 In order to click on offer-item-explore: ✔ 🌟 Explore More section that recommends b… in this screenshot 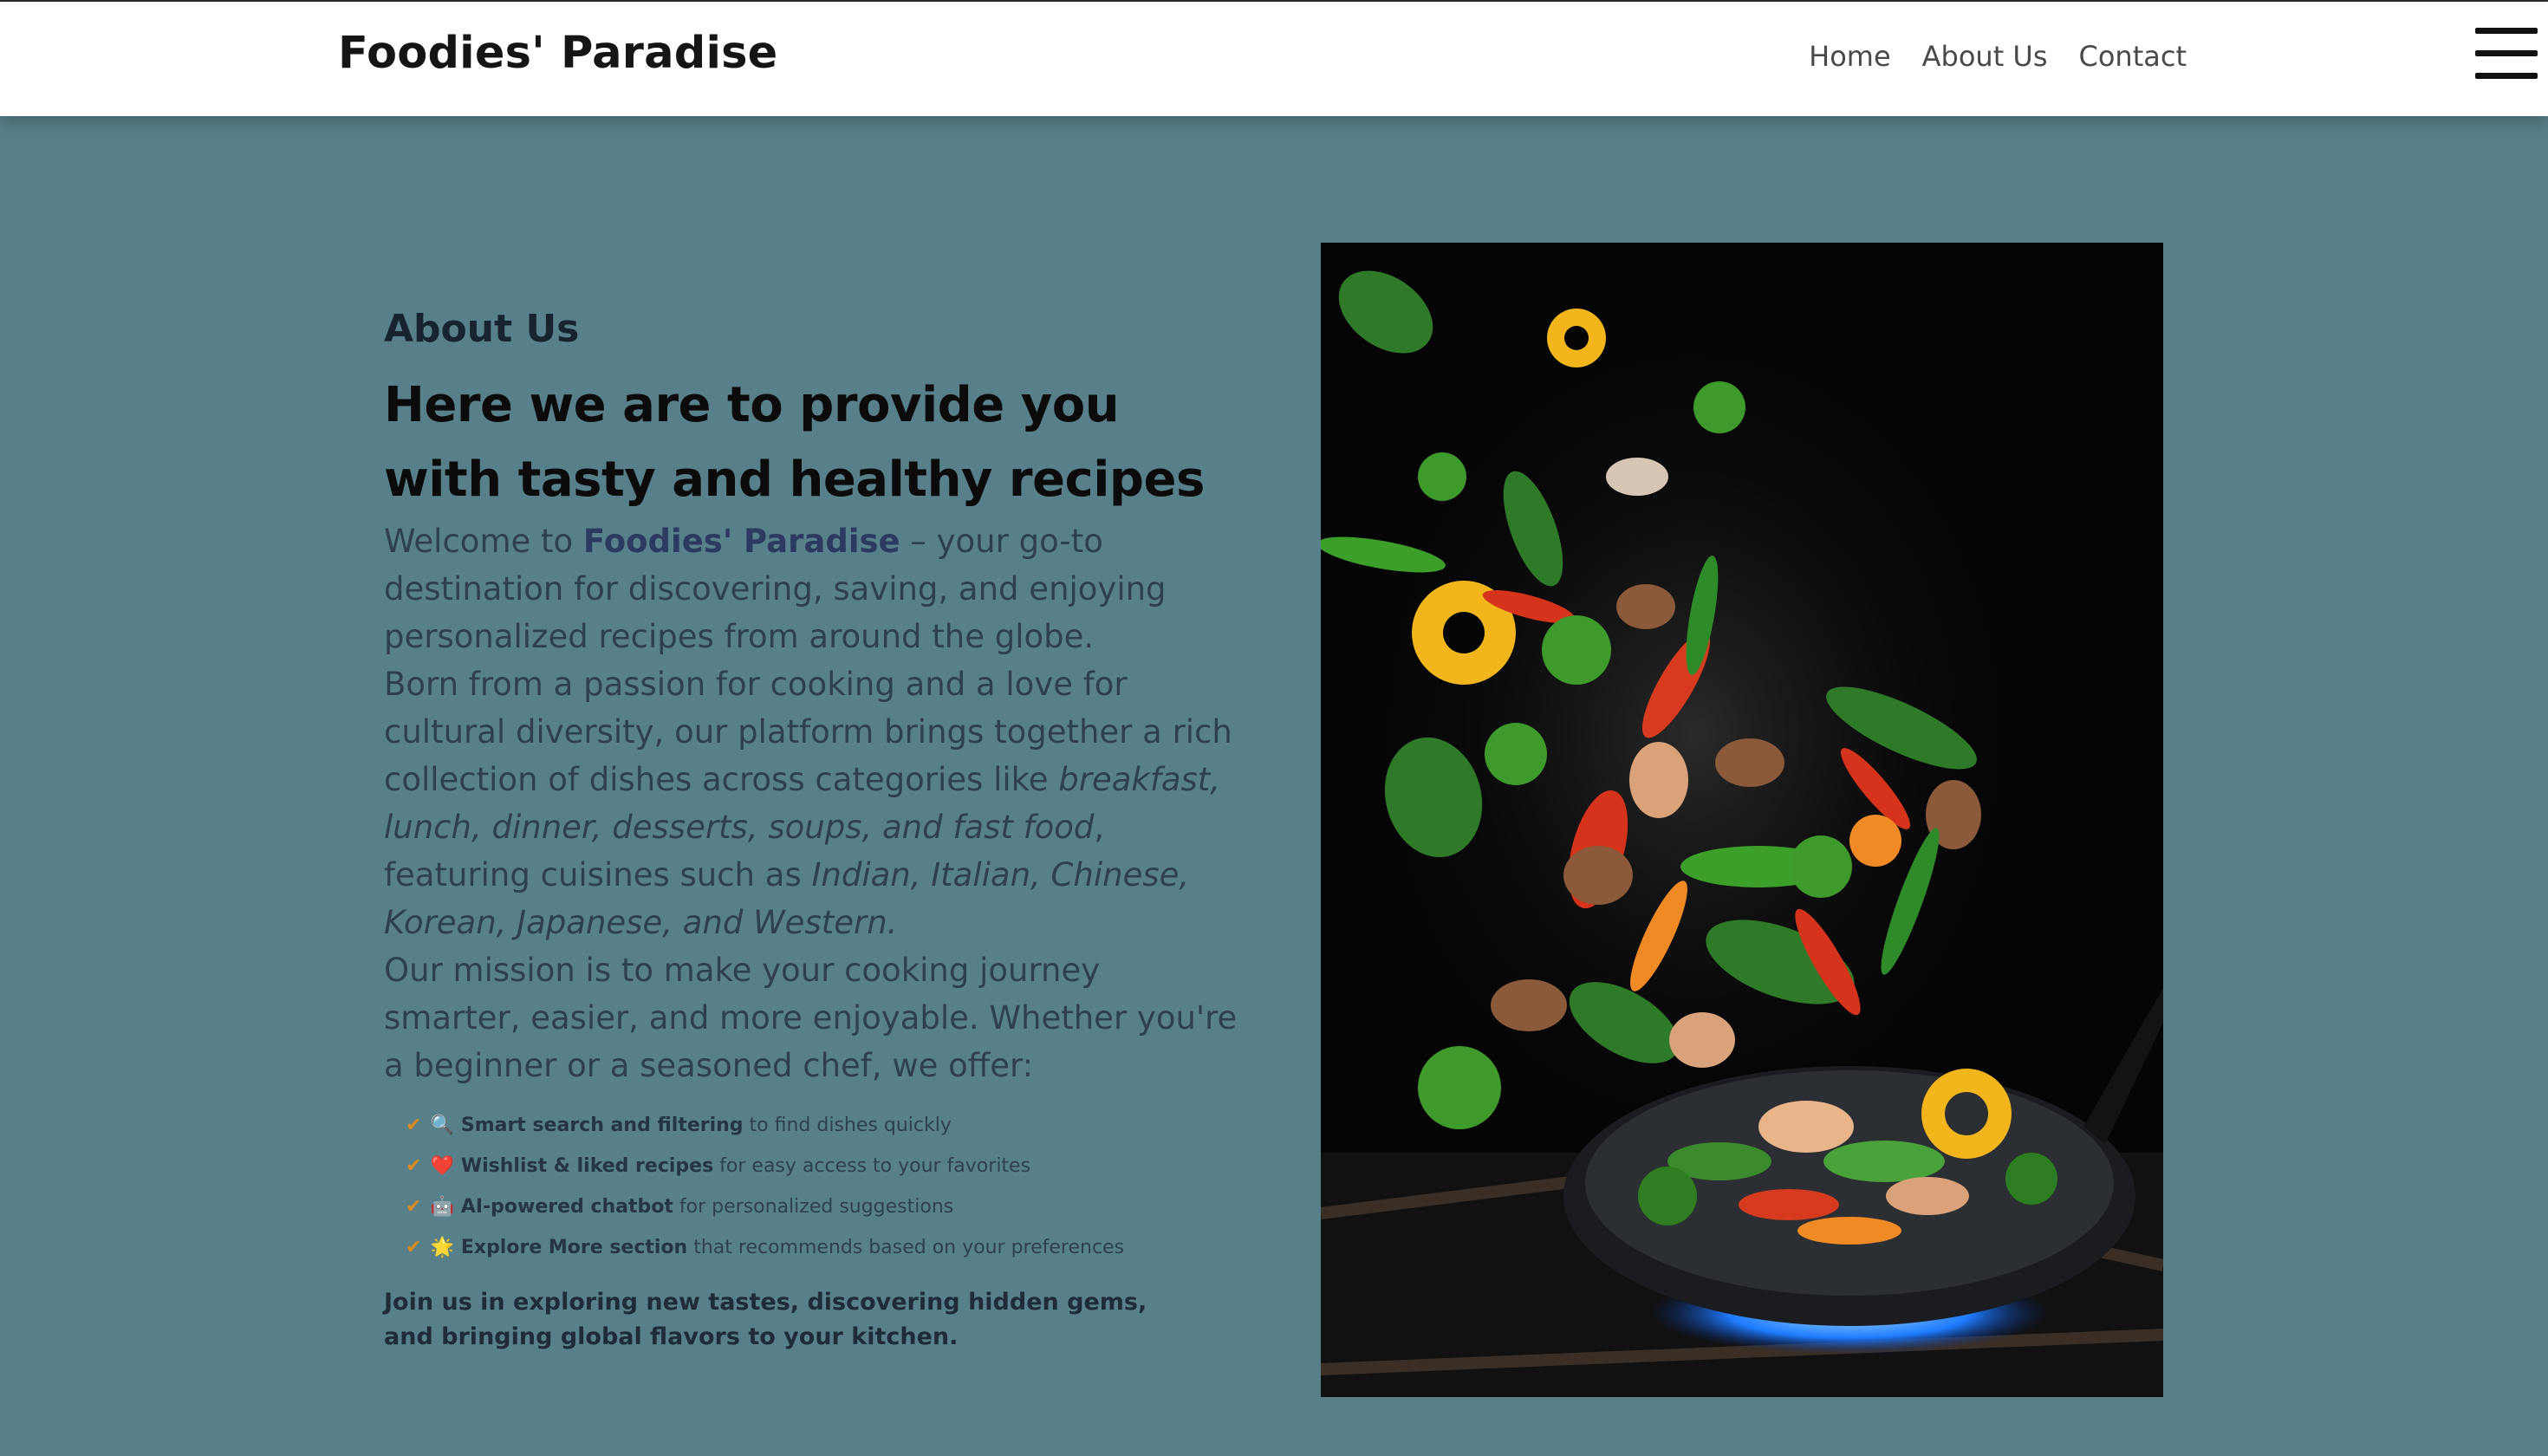, I will do `click(824, 1247)`.